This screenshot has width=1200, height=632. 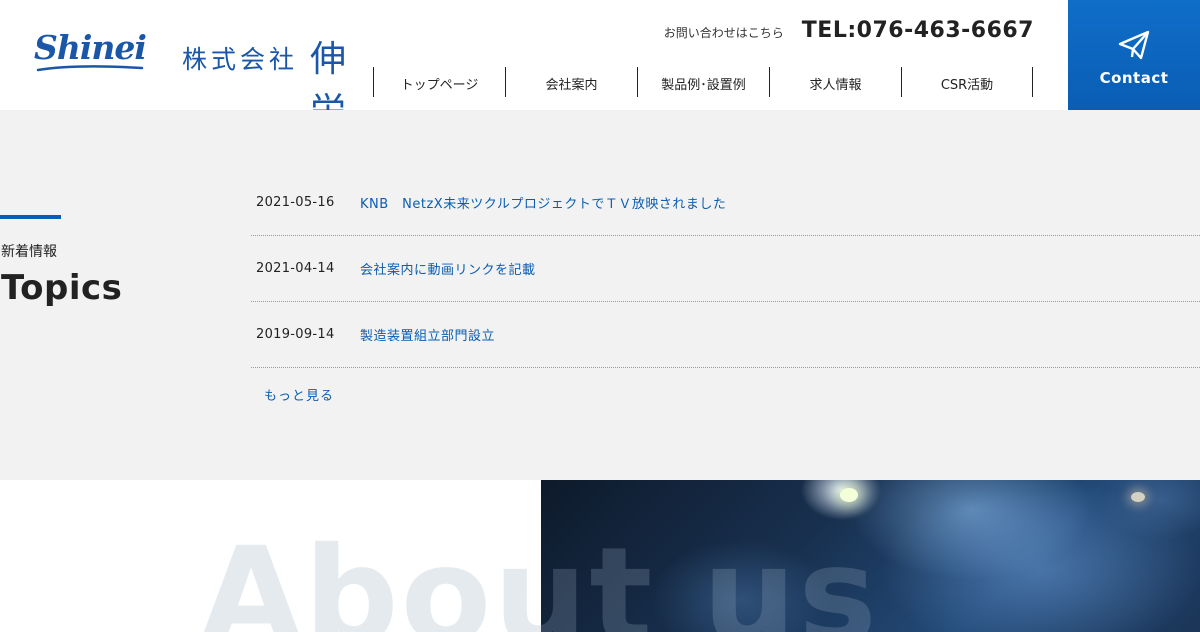 I want to click on more-topics-link: もっと見る, so click(x=299, y=394).